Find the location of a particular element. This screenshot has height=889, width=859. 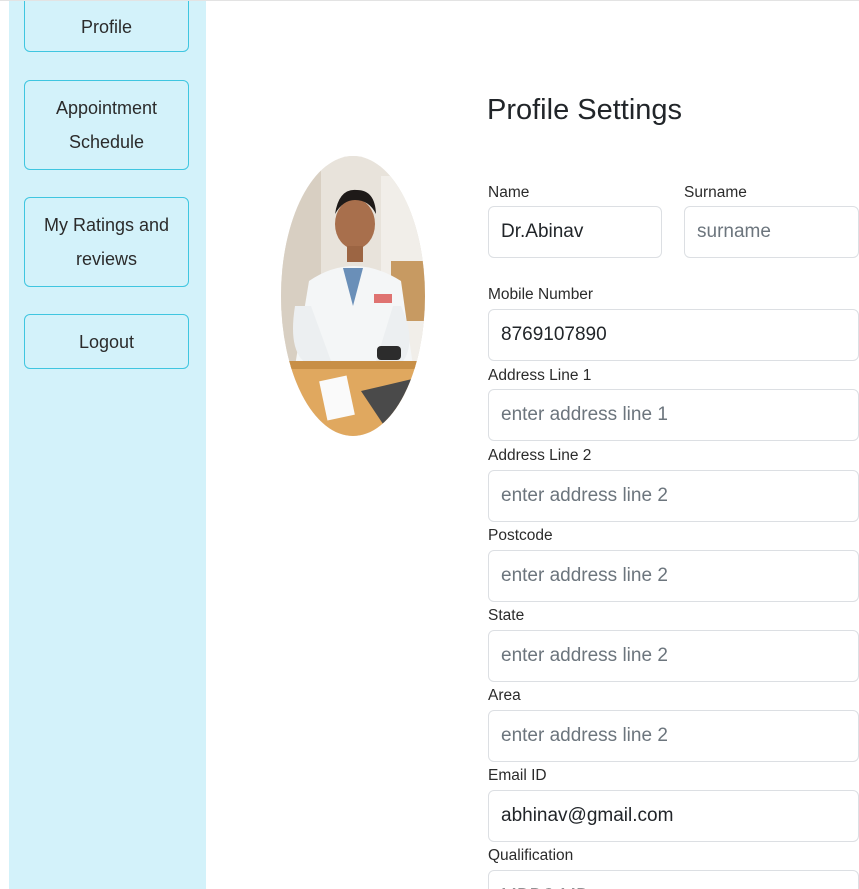

state-input is located at coordinates (673, 656).